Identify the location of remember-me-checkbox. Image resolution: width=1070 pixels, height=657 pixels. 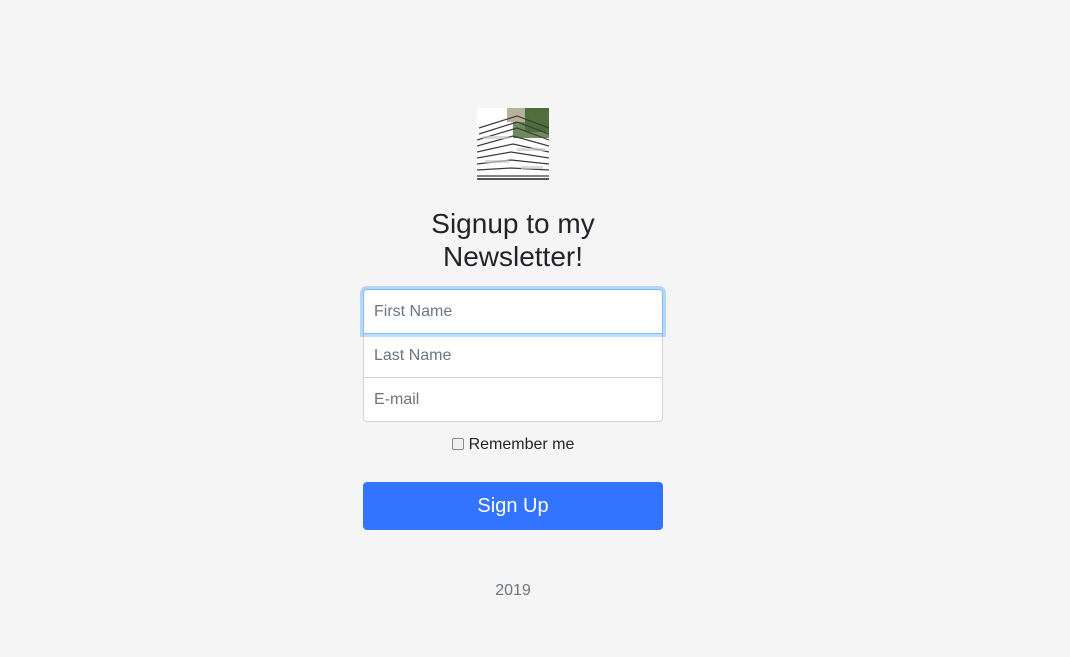
(457, 444).